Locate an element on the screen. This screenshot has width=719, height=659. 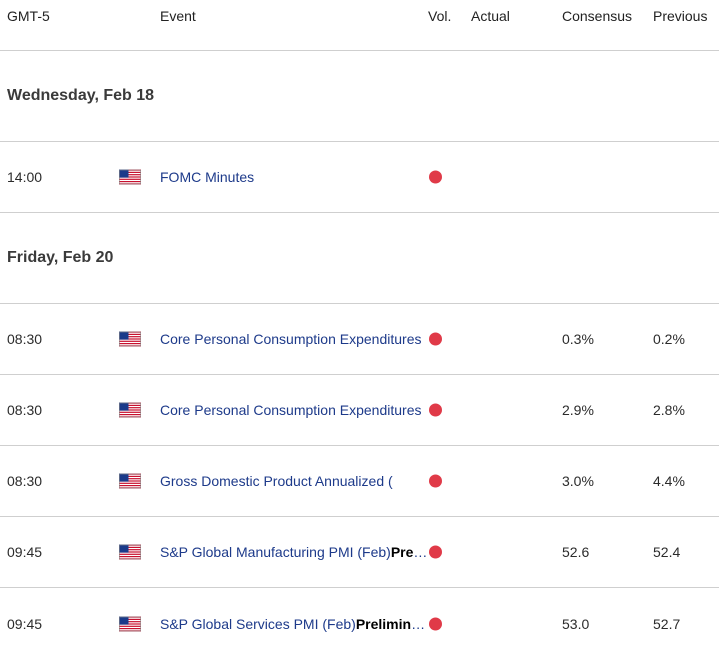
previous-value: 4.4% is located at coordinates (669, 481).